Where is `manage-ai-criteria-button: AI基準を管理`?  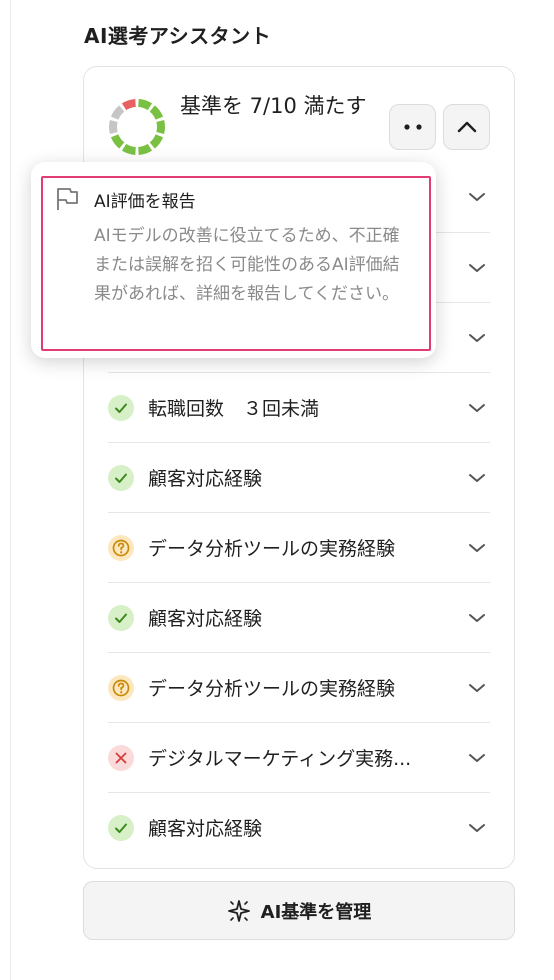
manage-ai-criteria-button: AI基準を管理 is located at coordinates (299, 910).